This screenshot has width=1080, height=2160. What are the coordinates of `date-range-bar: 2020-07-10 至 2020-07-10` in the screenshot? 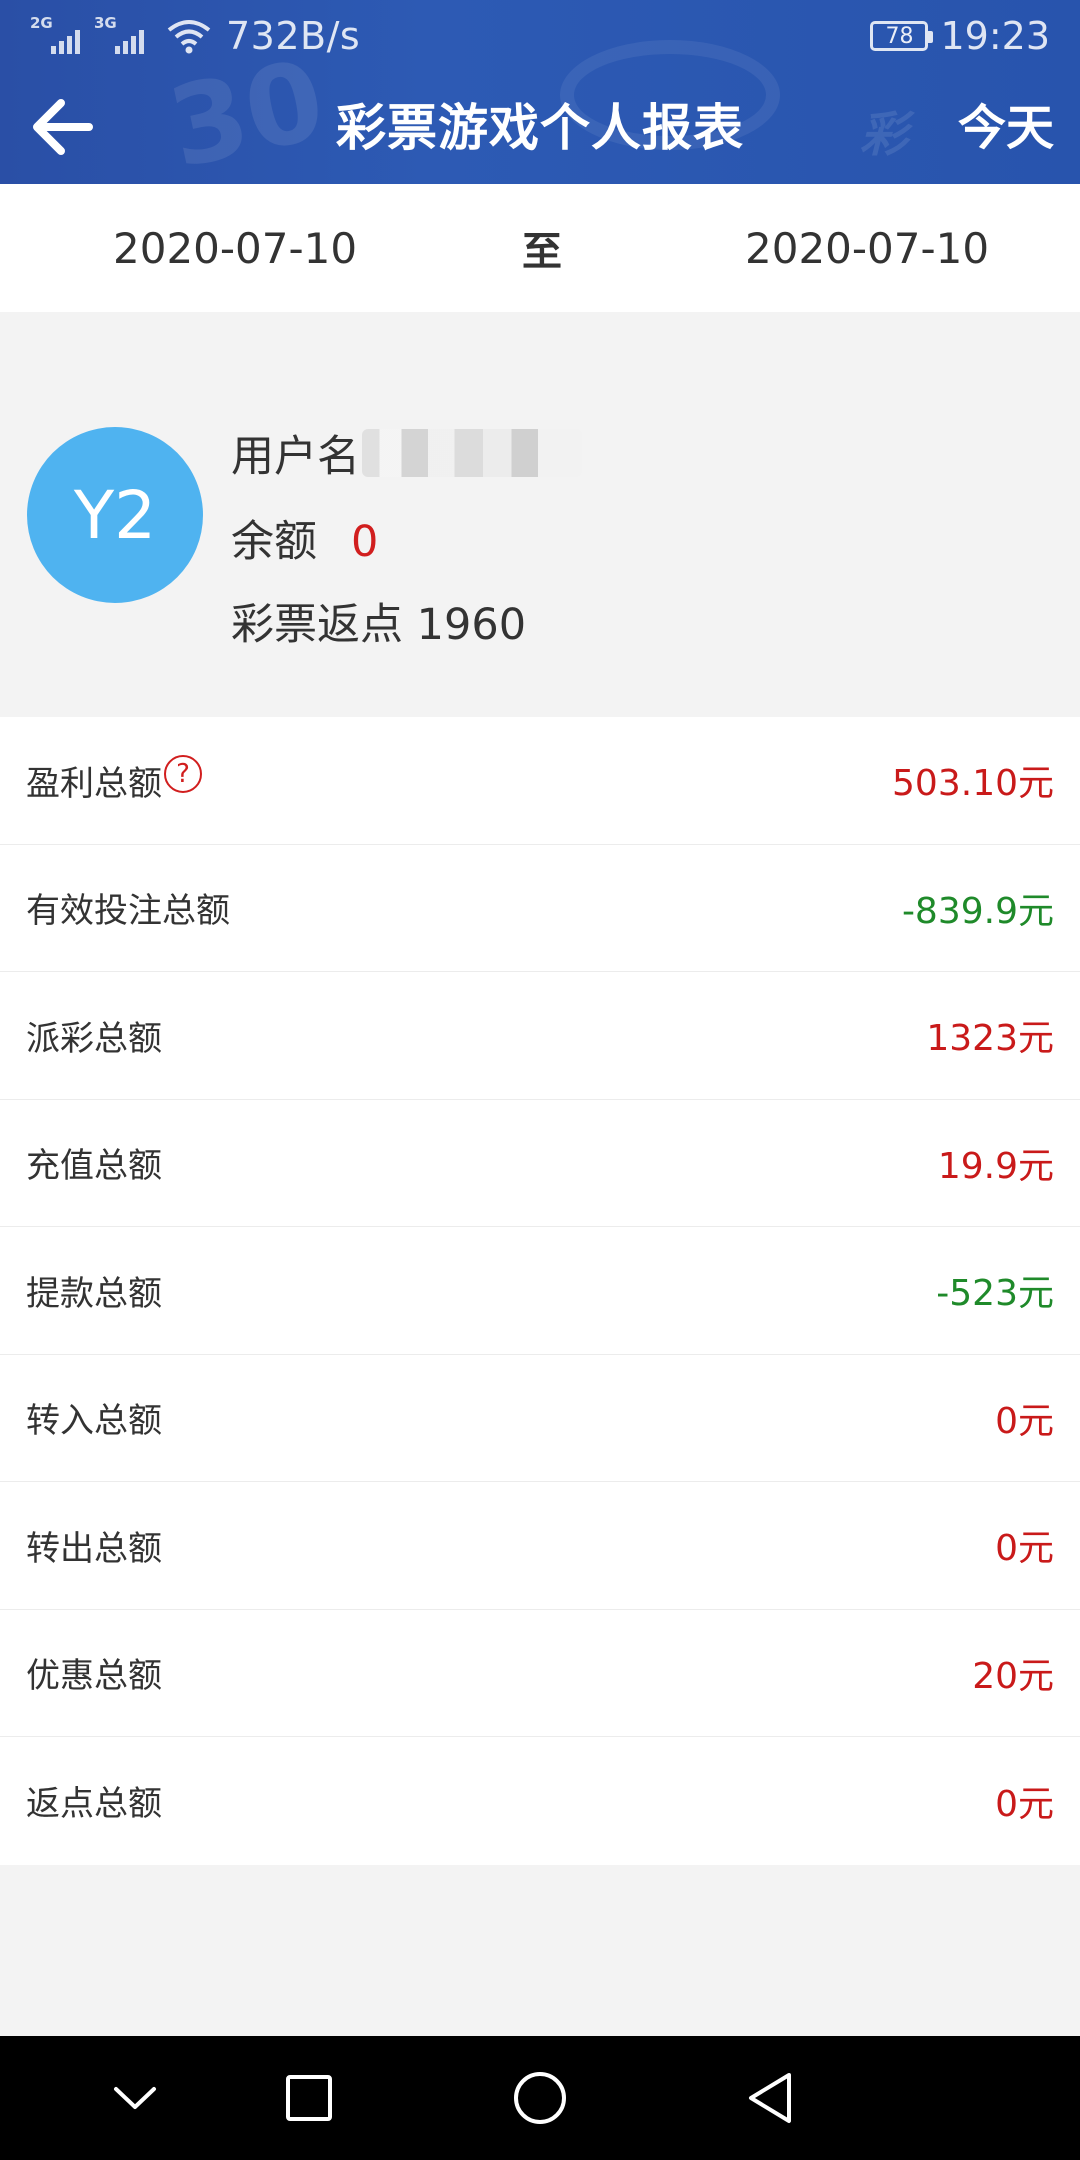 It's located at (540, 248).